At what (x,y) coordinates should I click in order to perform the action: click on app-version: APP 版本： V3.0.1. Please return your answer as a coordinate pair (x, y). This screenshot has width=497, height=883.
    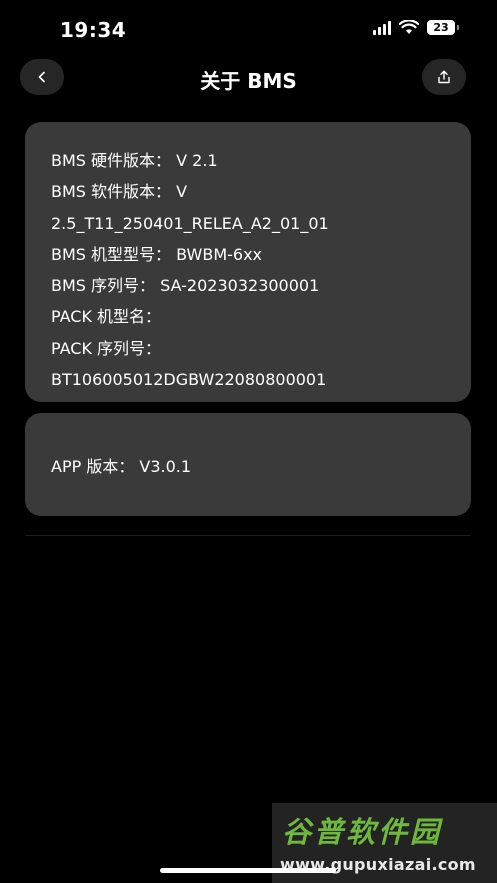
    Looking at the image, I should click on (121, 466).